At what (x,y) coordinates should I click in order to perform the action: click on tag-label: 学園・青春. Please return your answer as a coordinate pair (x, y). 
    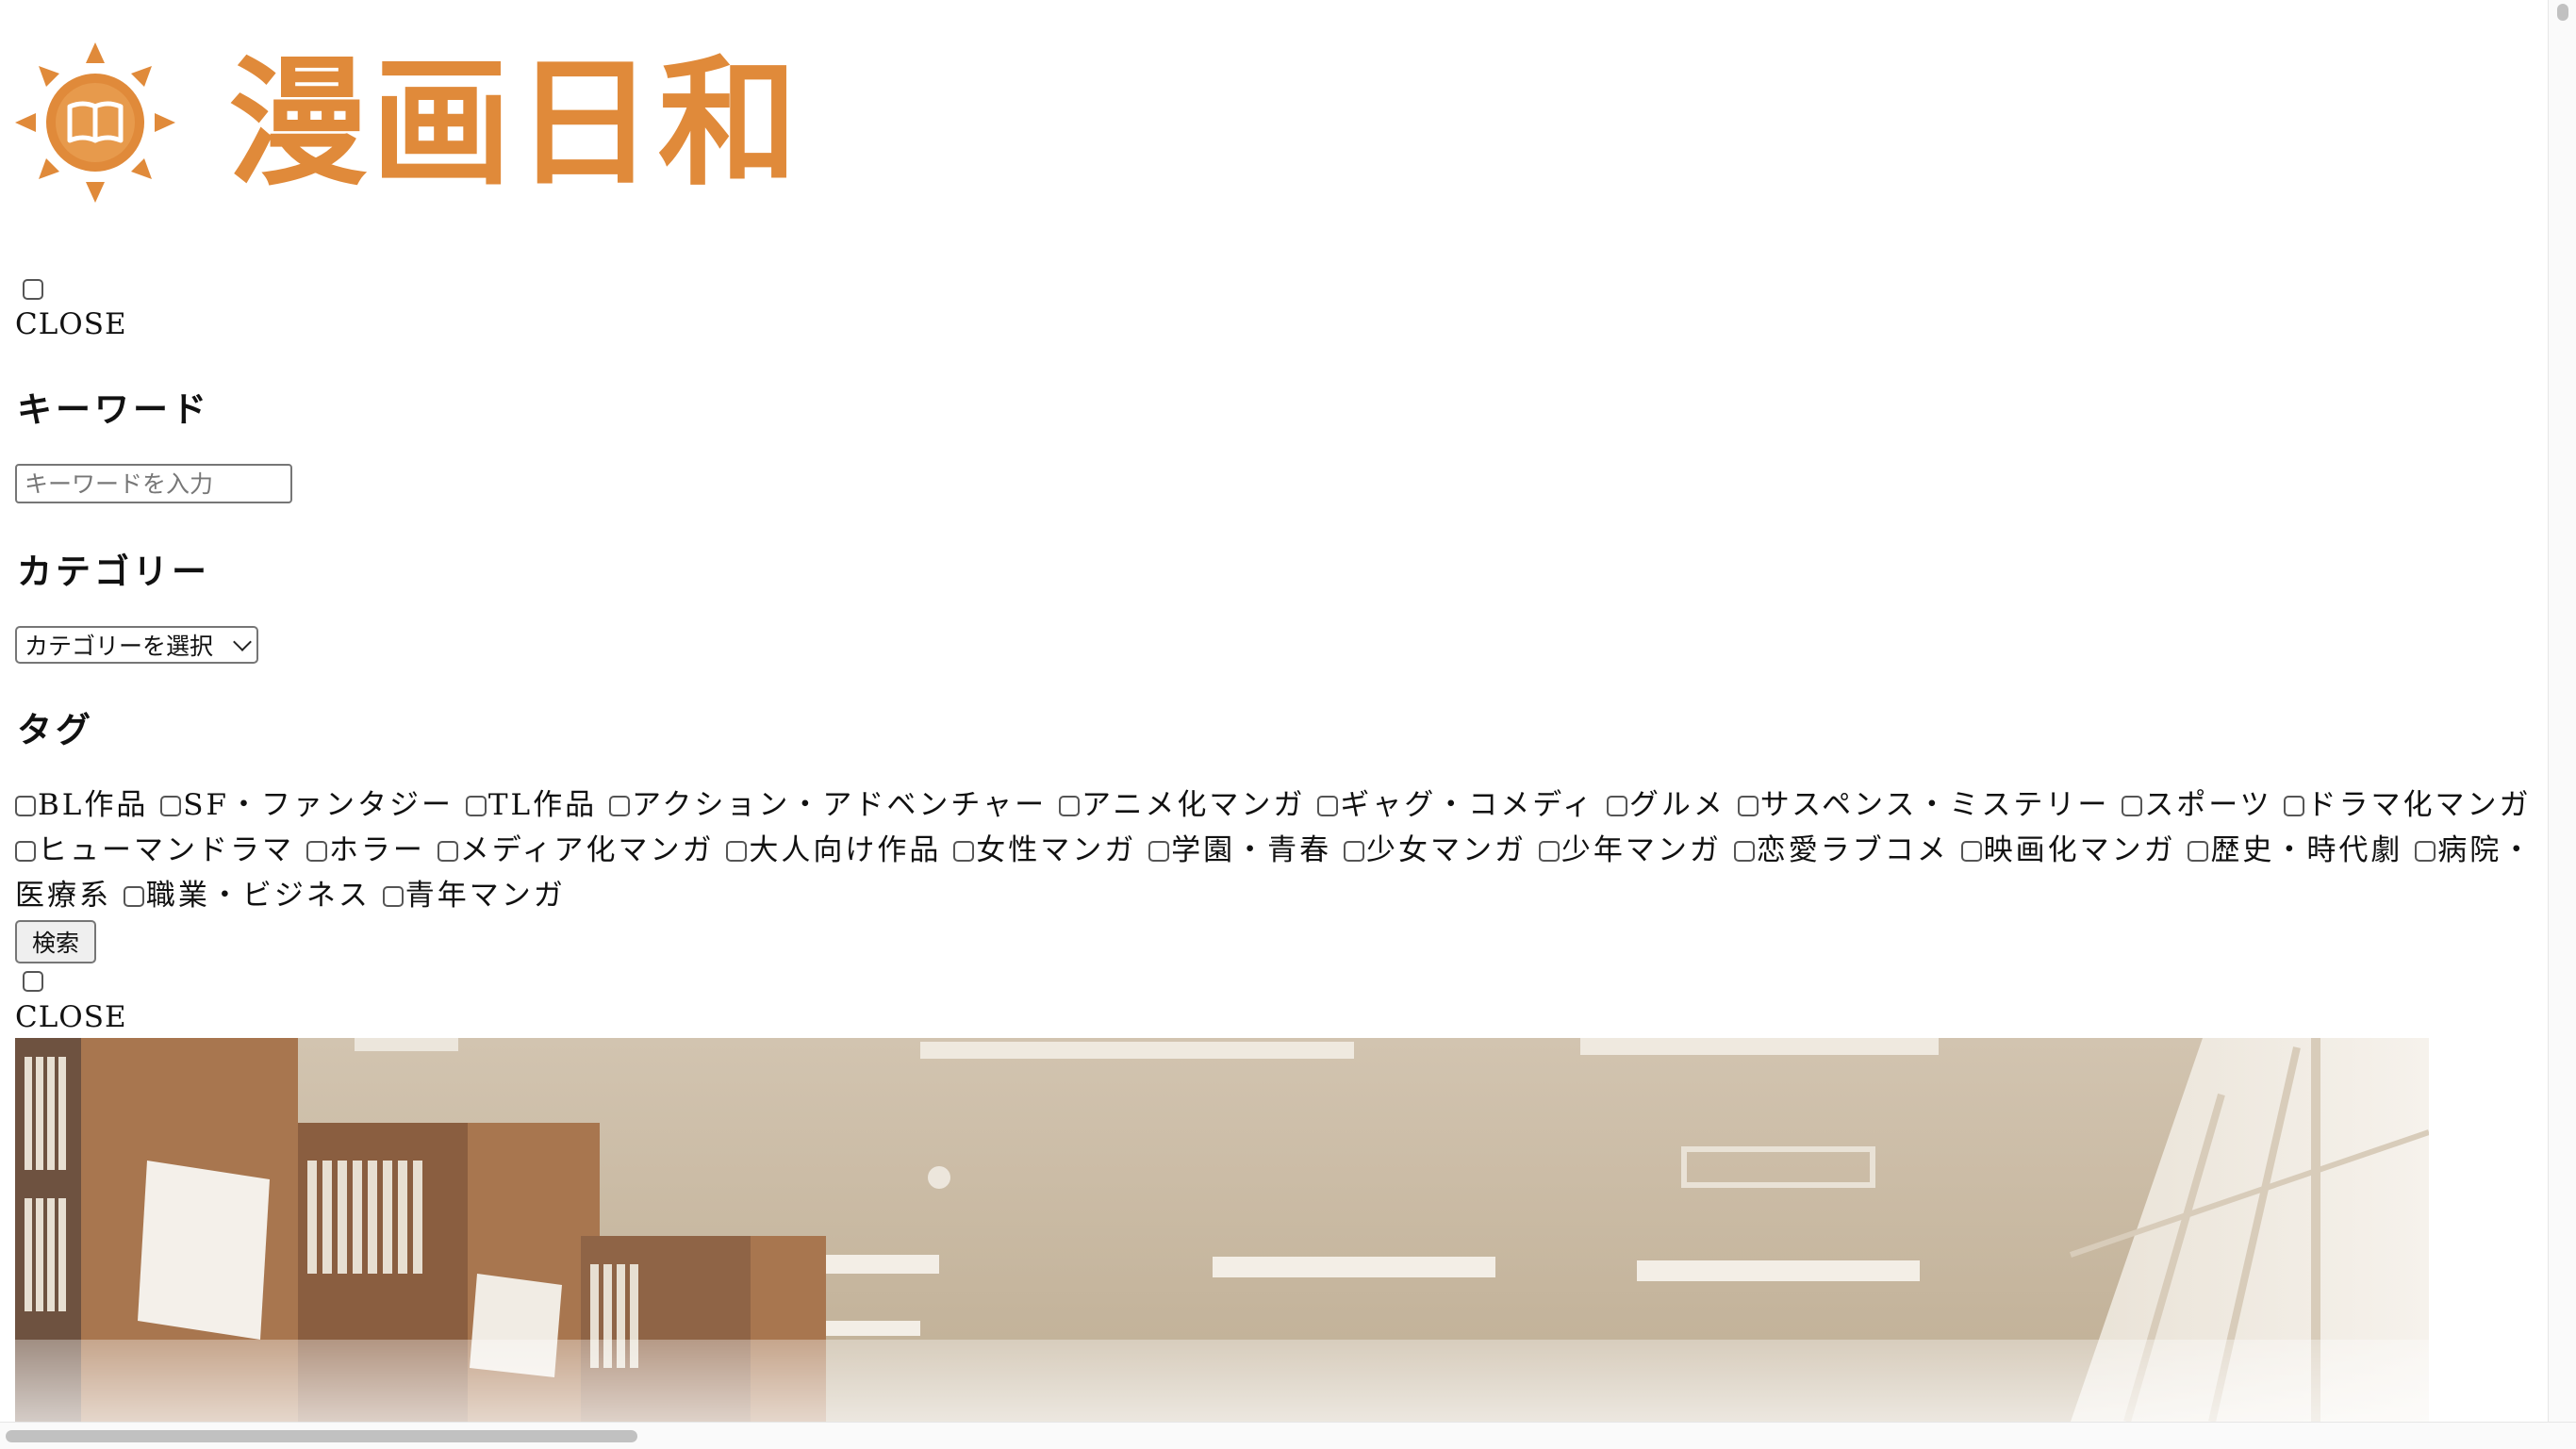
    Looking at the image, I should click on (1251, 850).